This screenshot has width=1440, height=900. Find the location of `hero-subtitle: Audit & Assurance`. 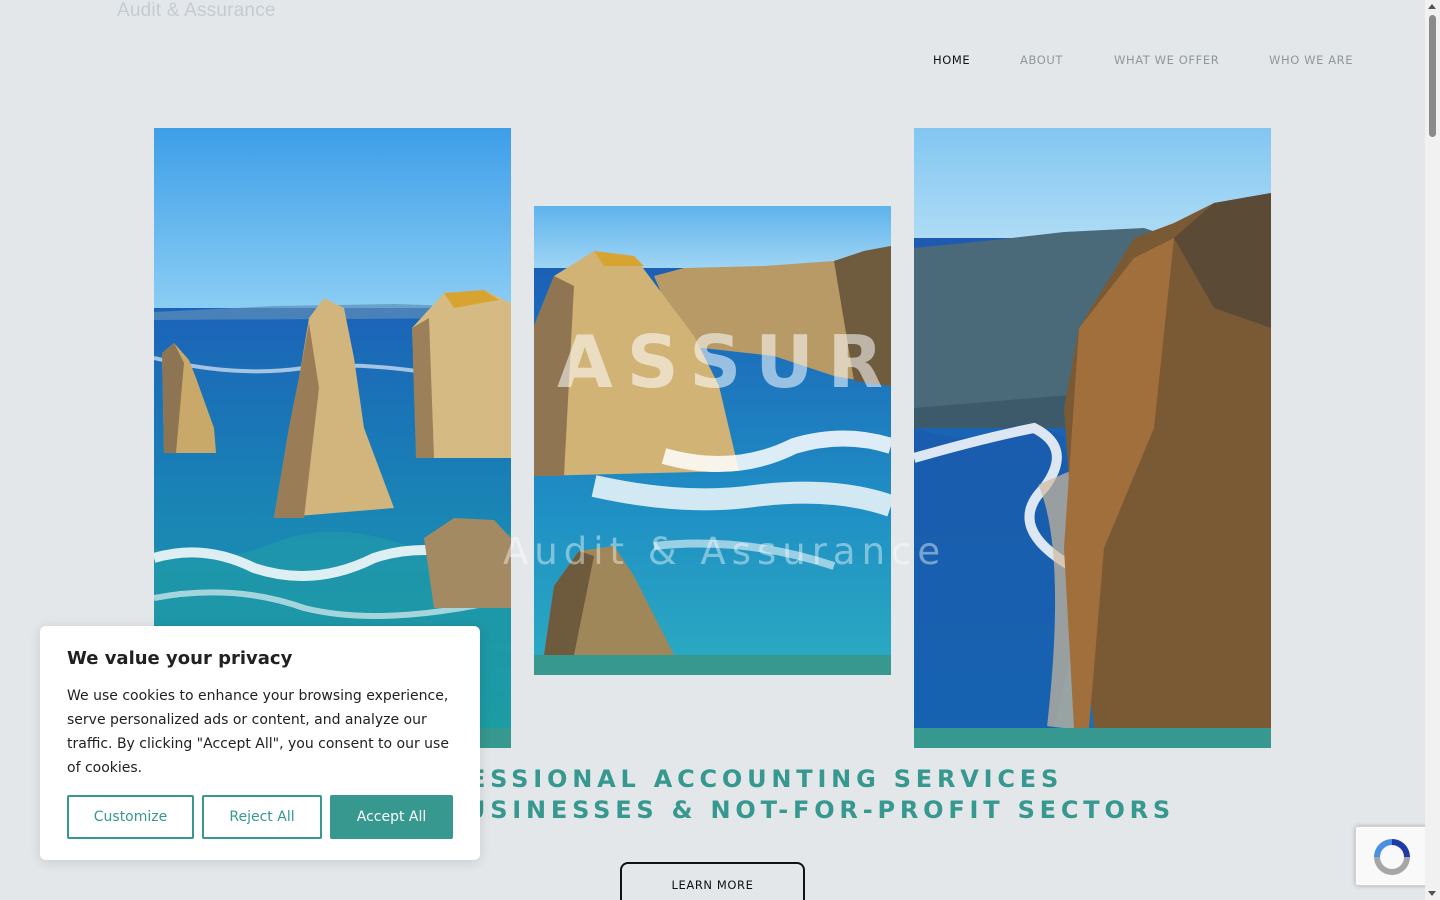

hero-subtitle: Audit & Assurance is located at coordinates (725, 551).